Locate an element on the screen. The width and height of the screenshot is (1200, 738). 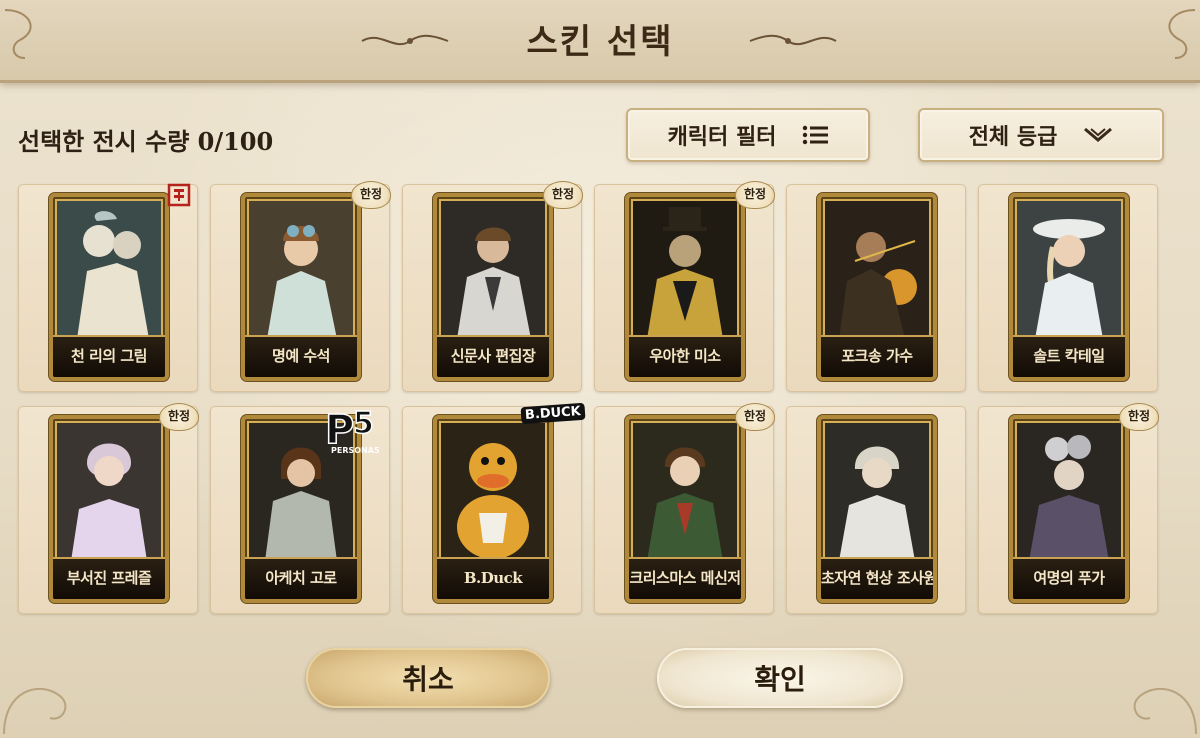
skin-frame: 신문사 편집장 is located at coordinates (493, 287).